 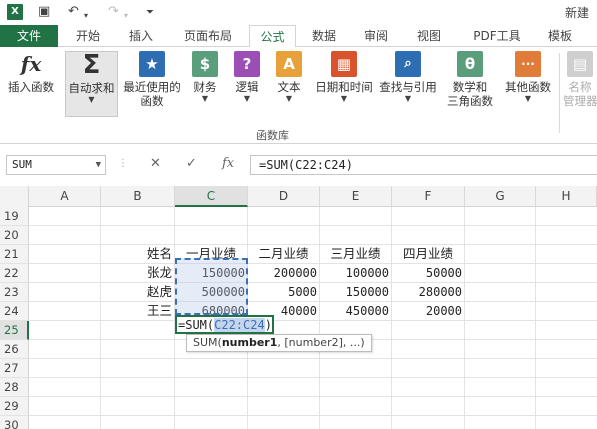 What do you see at coordinates (141, 36) in the screenshot?
I see `tab-insert: 插入` at bounding box center [141, 36].